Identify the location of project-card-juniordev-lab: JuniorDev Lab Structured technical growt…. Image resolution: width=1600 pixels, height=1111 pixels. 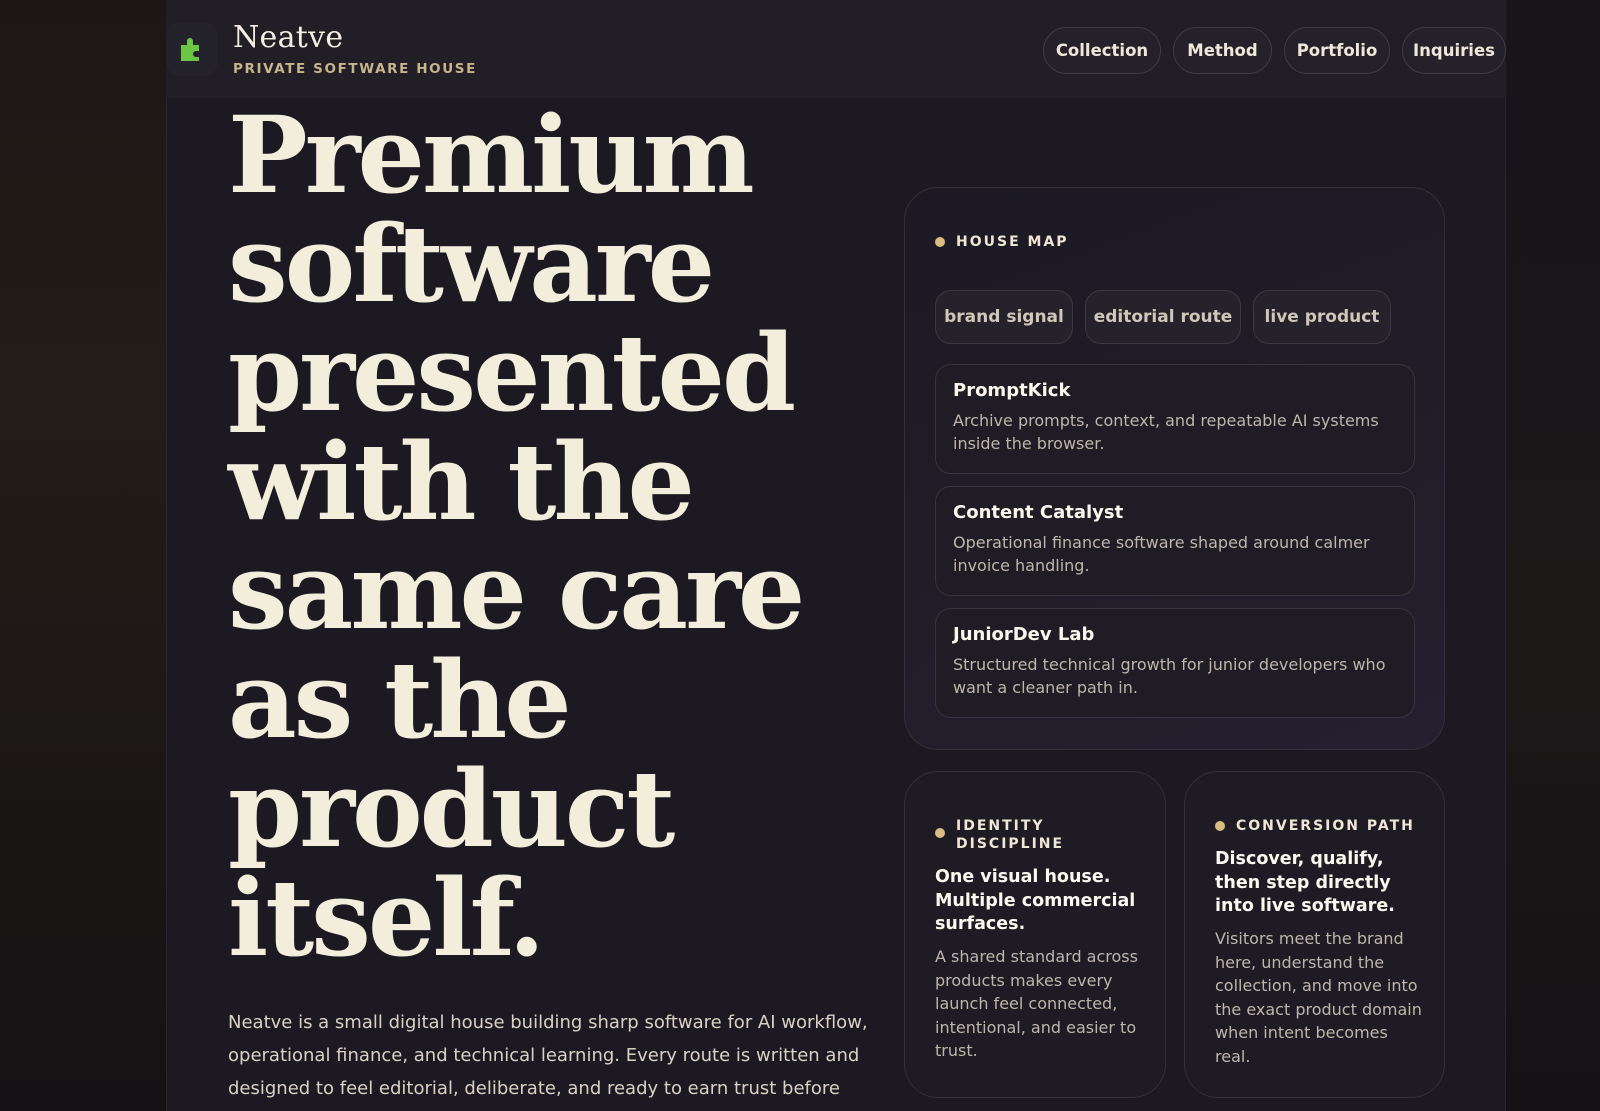
(1175, 663).